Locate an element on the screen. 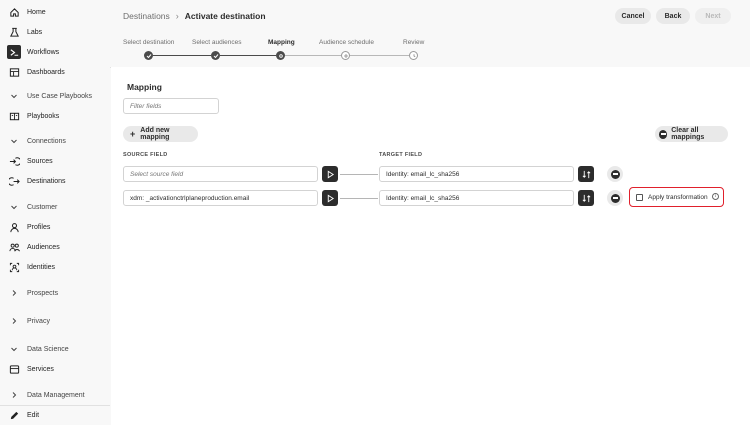 This screenshot has height=425, width=750. identity-icon is located at coordinates (14, 267).